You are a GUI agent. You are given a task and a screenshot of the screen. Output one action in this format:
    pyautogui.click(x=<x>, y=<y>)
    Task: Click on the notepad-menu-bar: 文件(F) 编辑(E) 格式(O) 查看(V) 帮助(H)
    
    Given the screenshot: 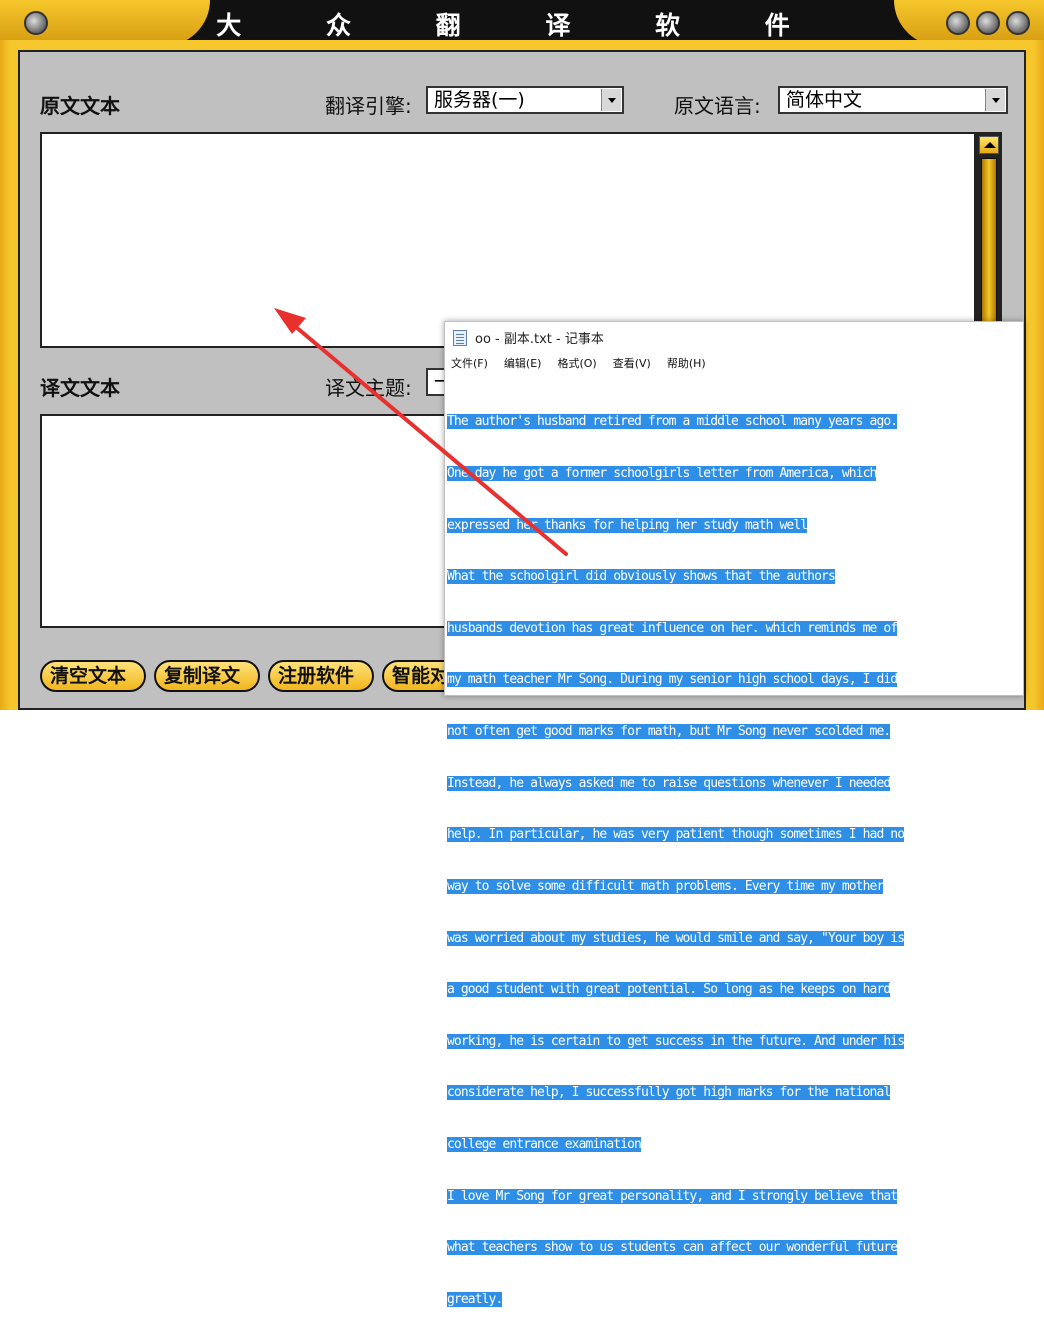 What is the action you would take?
    pyautogui.click(x=586, y=365)
    